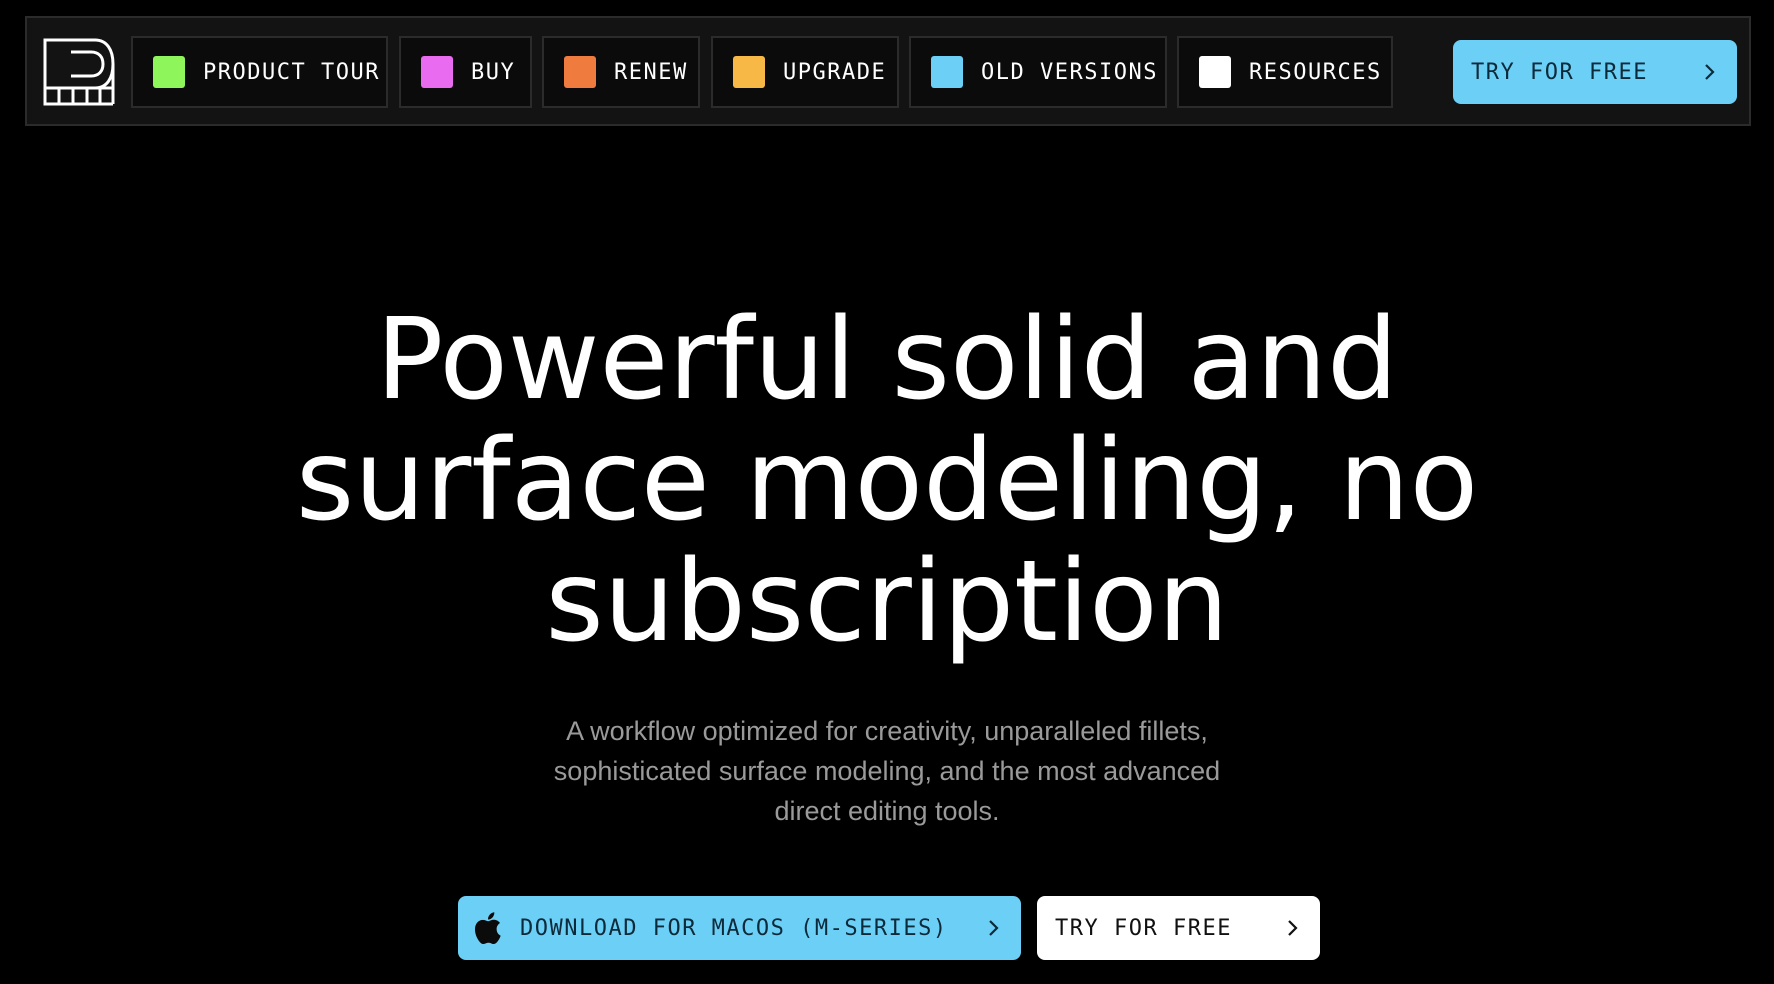 Image resolution: width=1774 pixels, height=984 pixels. What do you see at coordinates (887, 602) in the screenshot?
I see `hero-title-line: subscription` at bounding box center [887, 602].